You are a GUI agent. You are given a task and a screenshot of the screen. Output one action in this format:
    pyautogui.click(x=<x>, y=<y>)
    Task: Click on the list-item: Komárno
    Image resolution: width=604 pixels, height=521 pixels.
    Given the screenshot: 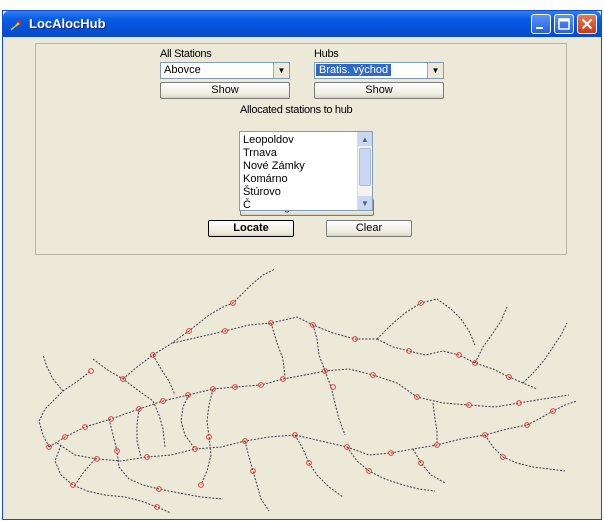 What is the action you would take?
    pyautogui.click(x=274, y=179)
    